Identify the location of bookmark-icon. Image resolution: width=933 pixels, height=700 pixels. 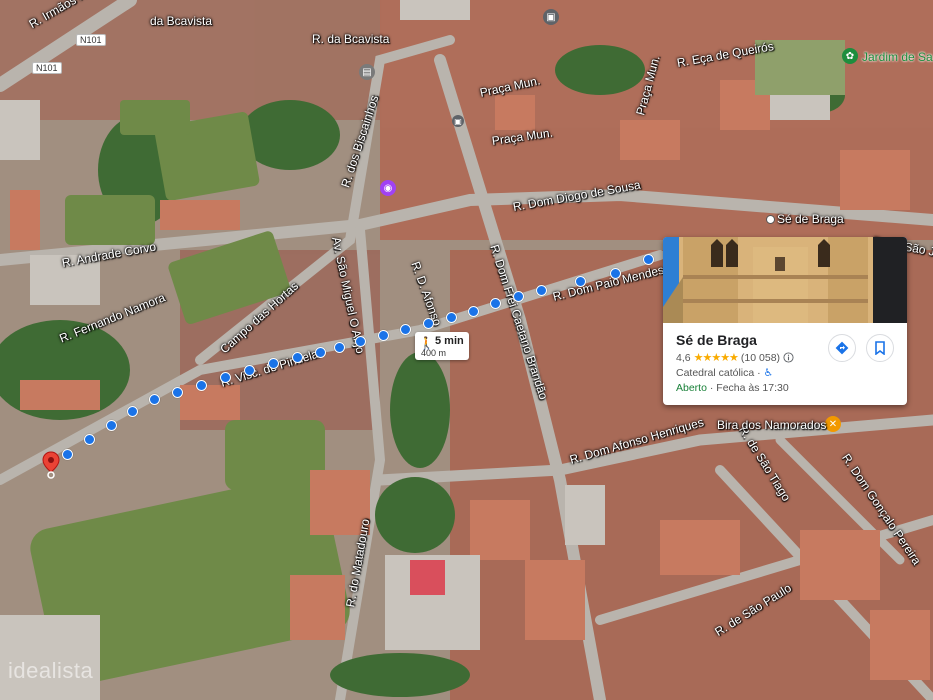
(880, 348).